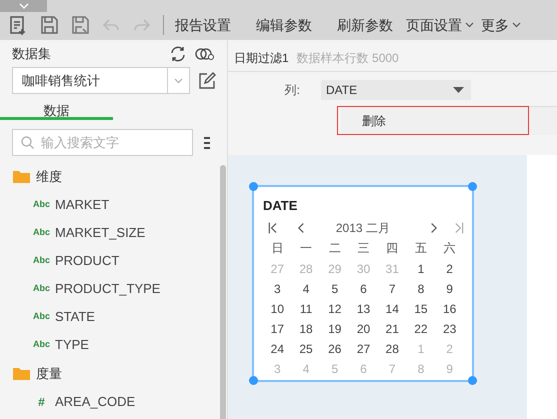 This screenshot has height=419, width=557. Describe the element at coordinates (203, 25) in the screenshot. I see `menu-button: 报告设置` at that location.